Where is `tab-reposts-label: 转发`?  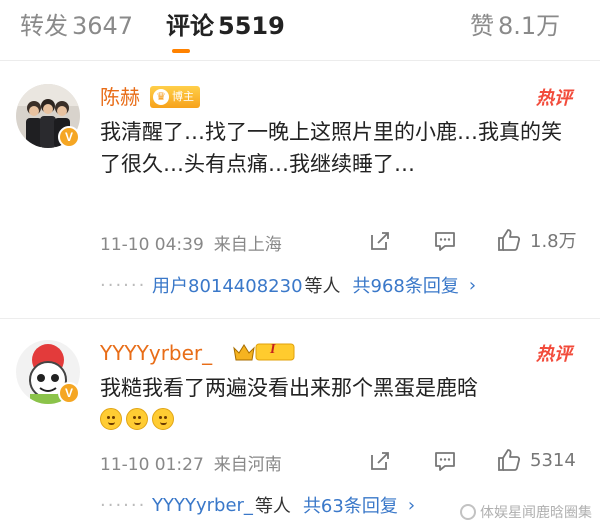
tab-reposts-label: 转发 is located at coordinates (44, 26).